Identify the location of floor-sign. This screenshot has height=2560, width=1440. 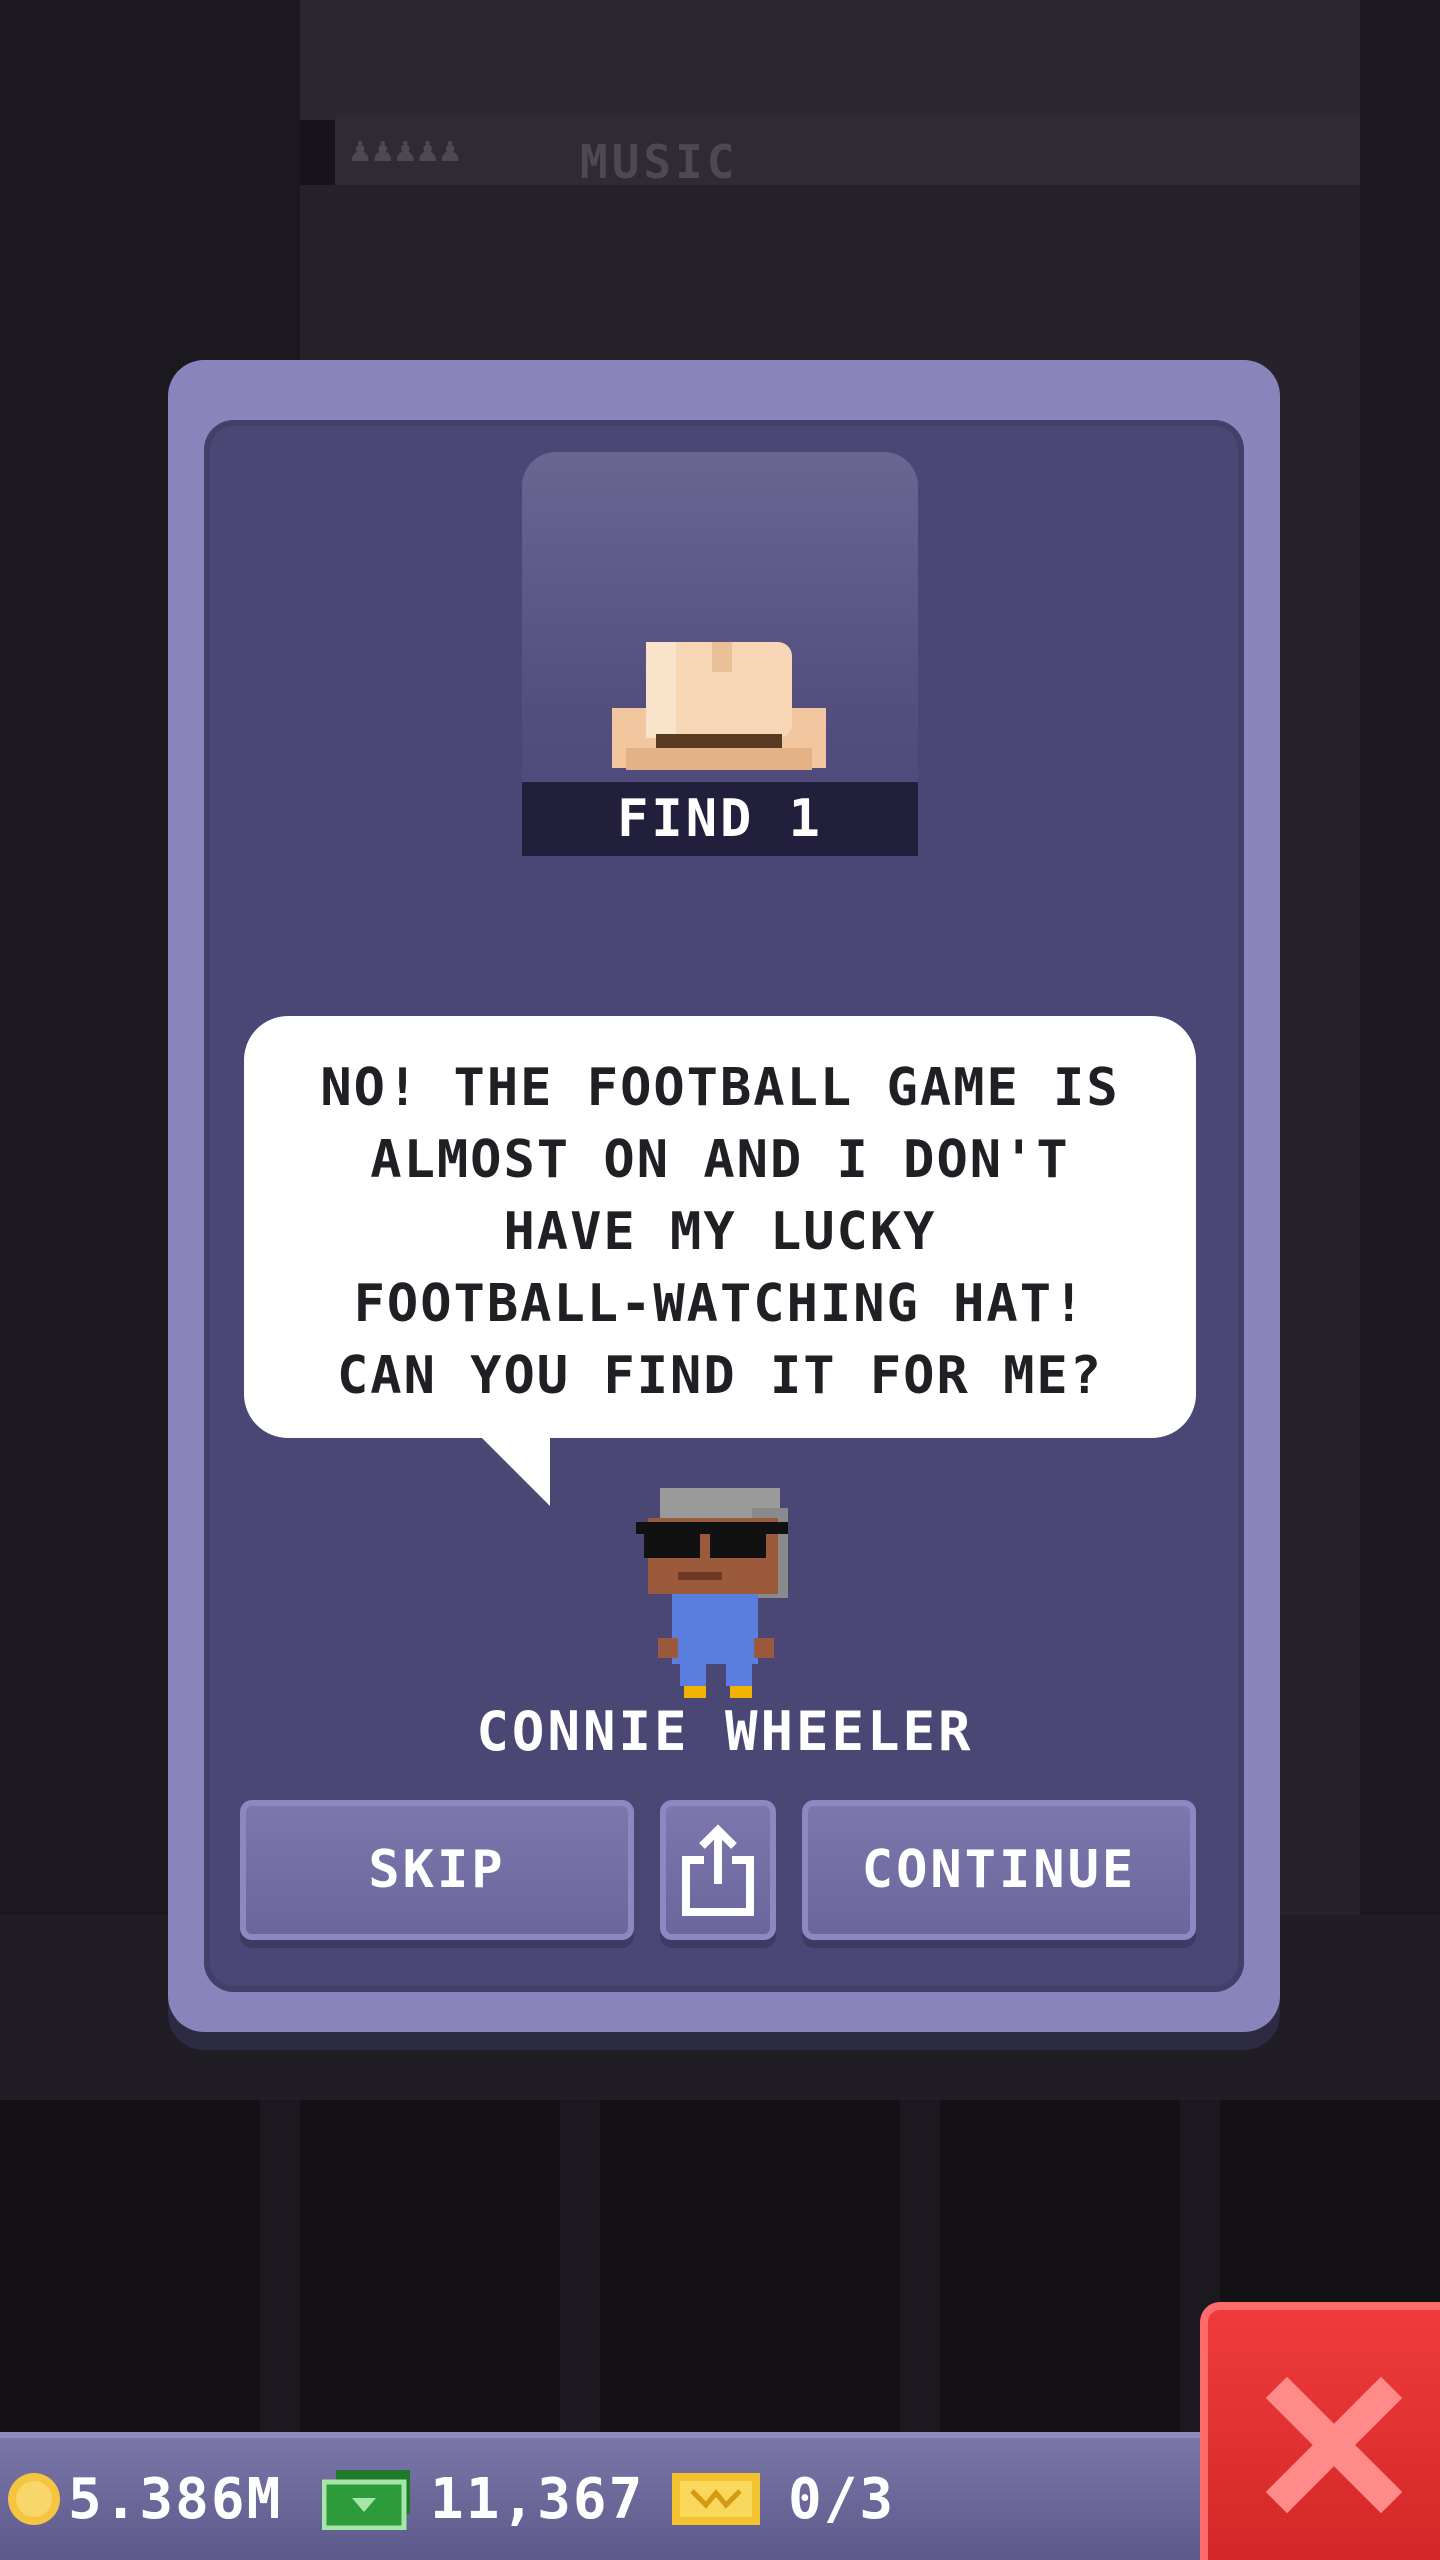
(847, 150).